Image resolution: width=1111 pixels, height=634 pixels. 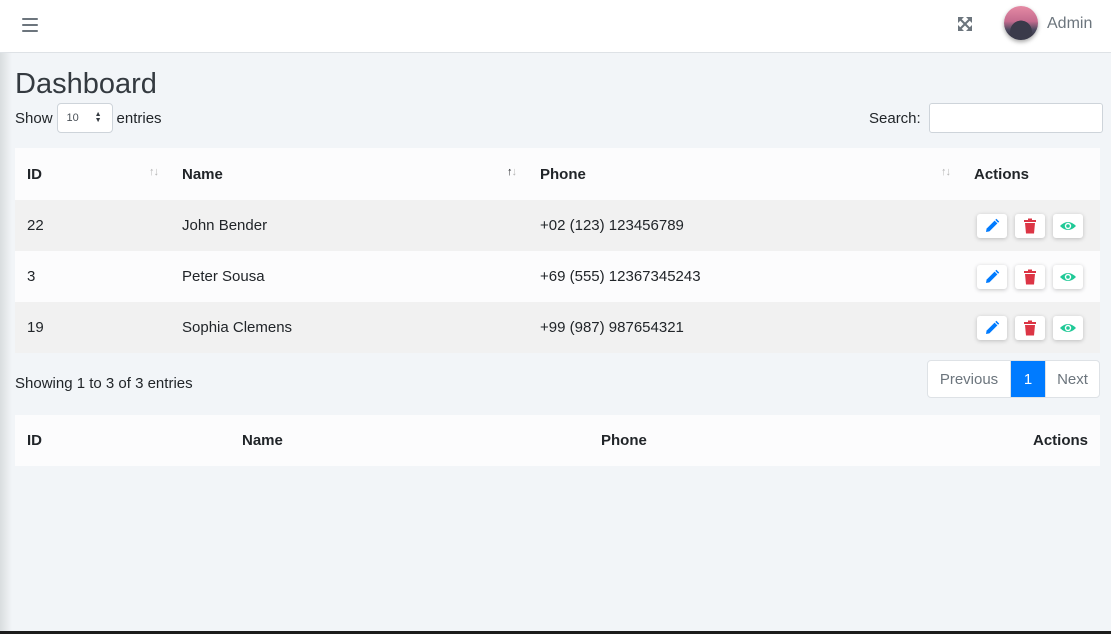 What do you see at coordinates (620, 276) in the screenshot?
I see `cell-phone: +69 (555) 12367345243` at bounding box center [620, 276].